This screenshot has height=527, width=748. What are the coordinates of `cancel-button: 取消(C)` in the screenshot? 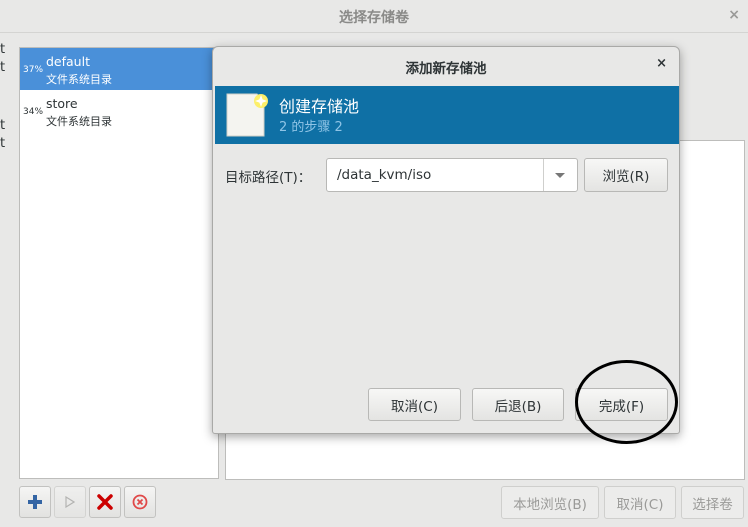 It's located at (640, 502).